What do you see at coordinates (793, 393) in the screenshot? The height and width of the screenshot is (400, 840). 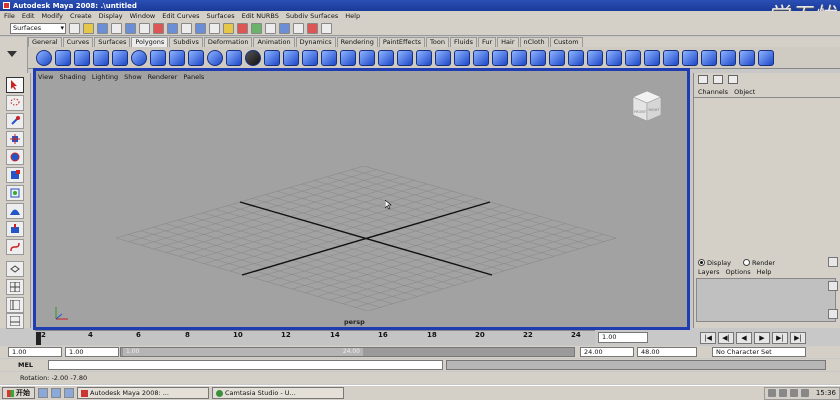 I see `security-icon` at bounding box center [793, 393].